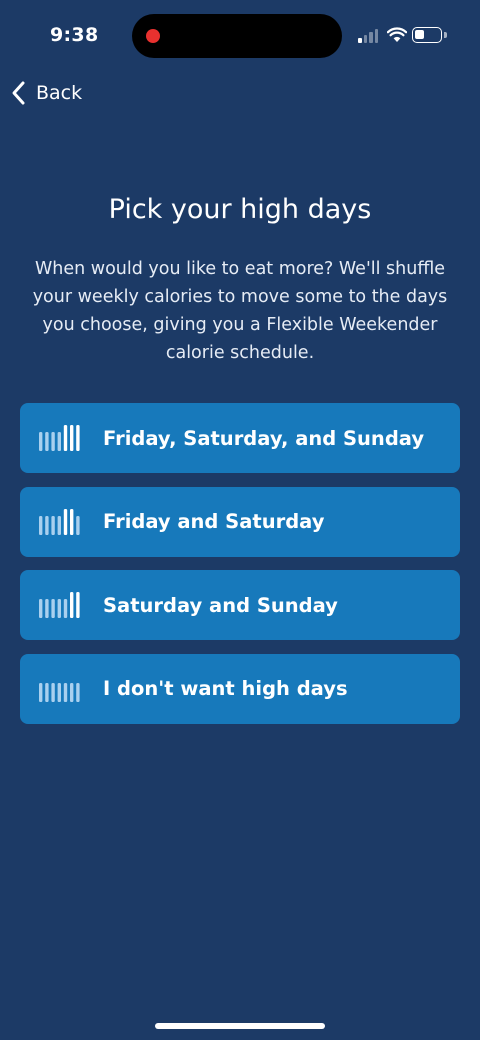  I want to click on option-label: Saturday and Sunday, so click(220, 605).